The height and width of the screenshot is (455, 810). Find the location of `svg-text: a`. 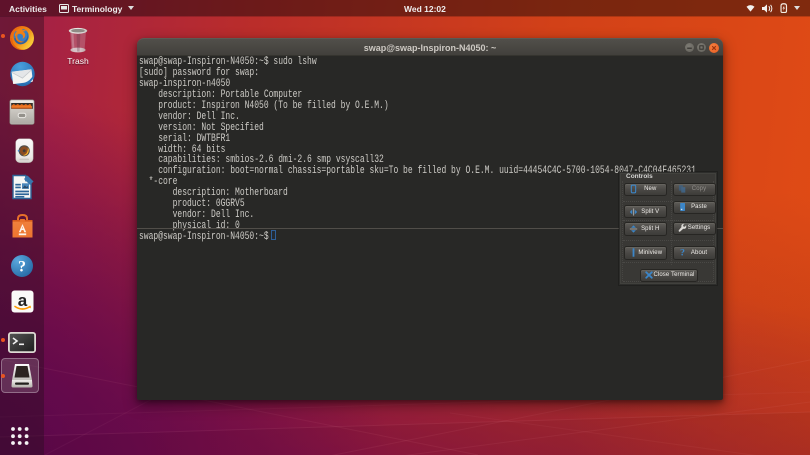

svg-text: a is located at coordinates (22, 300).